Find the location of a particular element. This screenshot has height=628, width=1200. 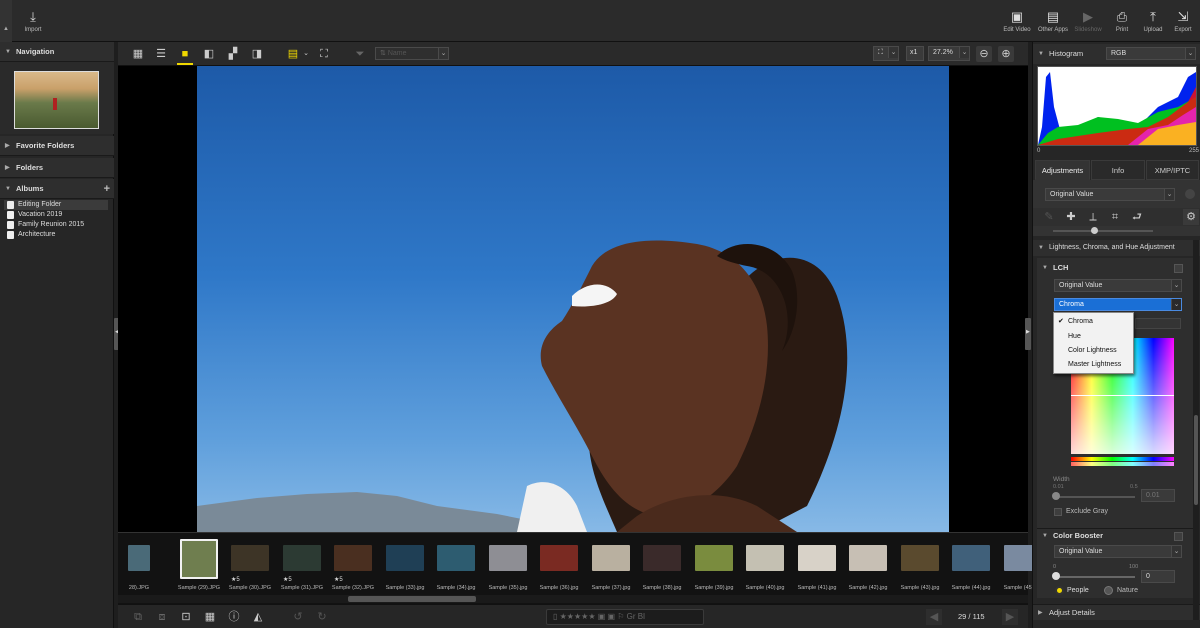

chevron-down-icon: ⌄ is located at coordinates (306, 54).